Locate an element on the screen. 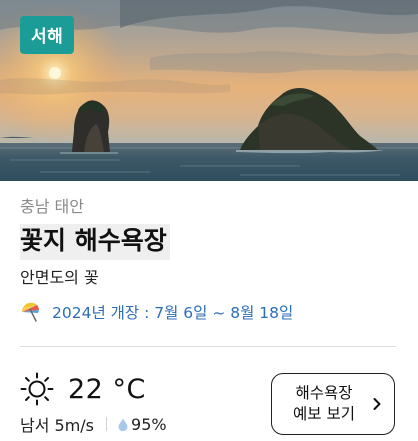  wind-info: 남서 5m/s is located at coordinates (57, 425).